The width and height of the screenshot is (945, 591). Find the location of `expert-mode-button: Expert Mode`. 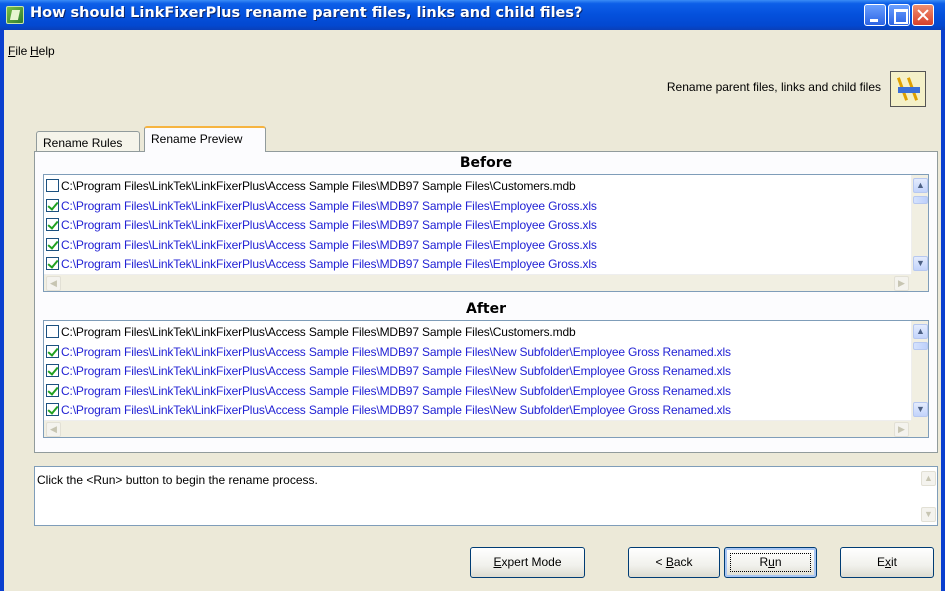

expert-mode-button: Expert Mode is located at coordinates (527, 562).